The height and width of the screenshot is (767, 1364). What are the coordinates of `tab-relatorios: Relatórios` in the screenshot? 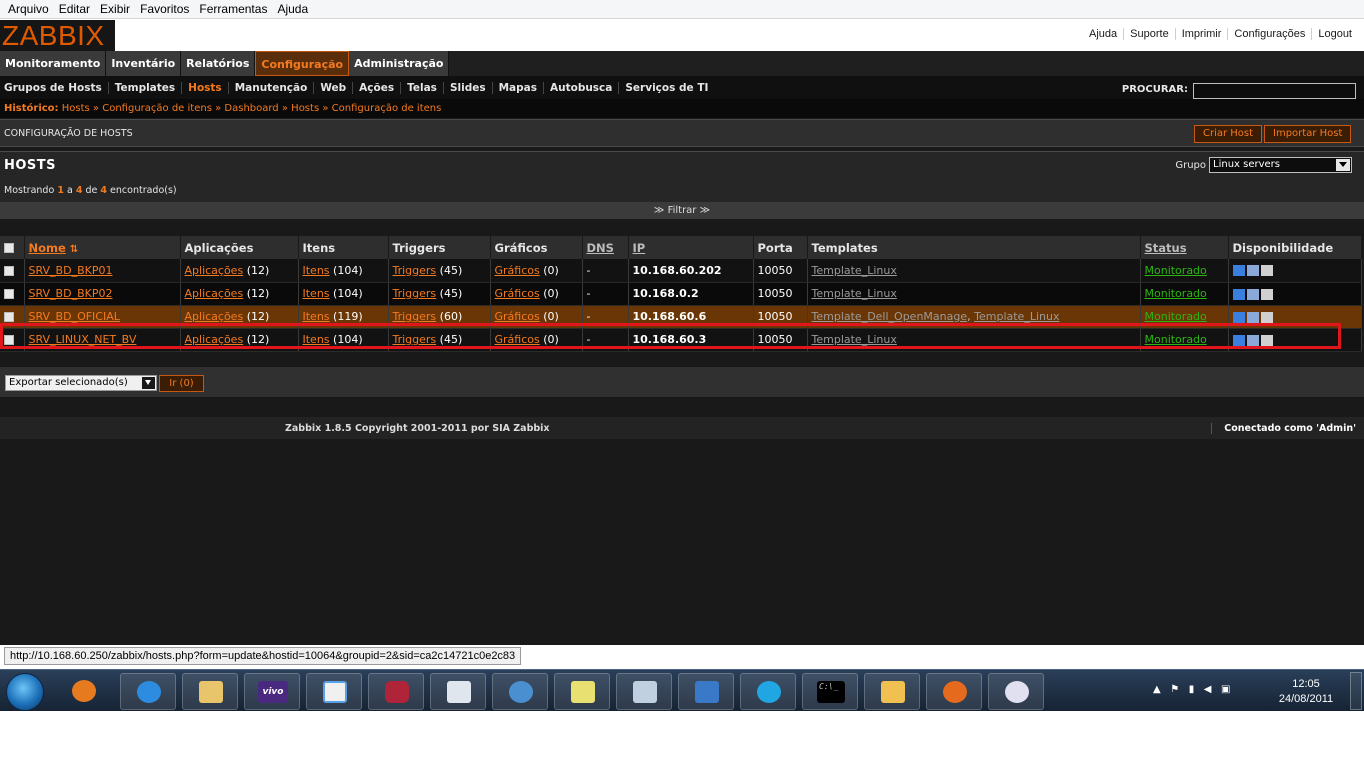 It's located at (218, 63).